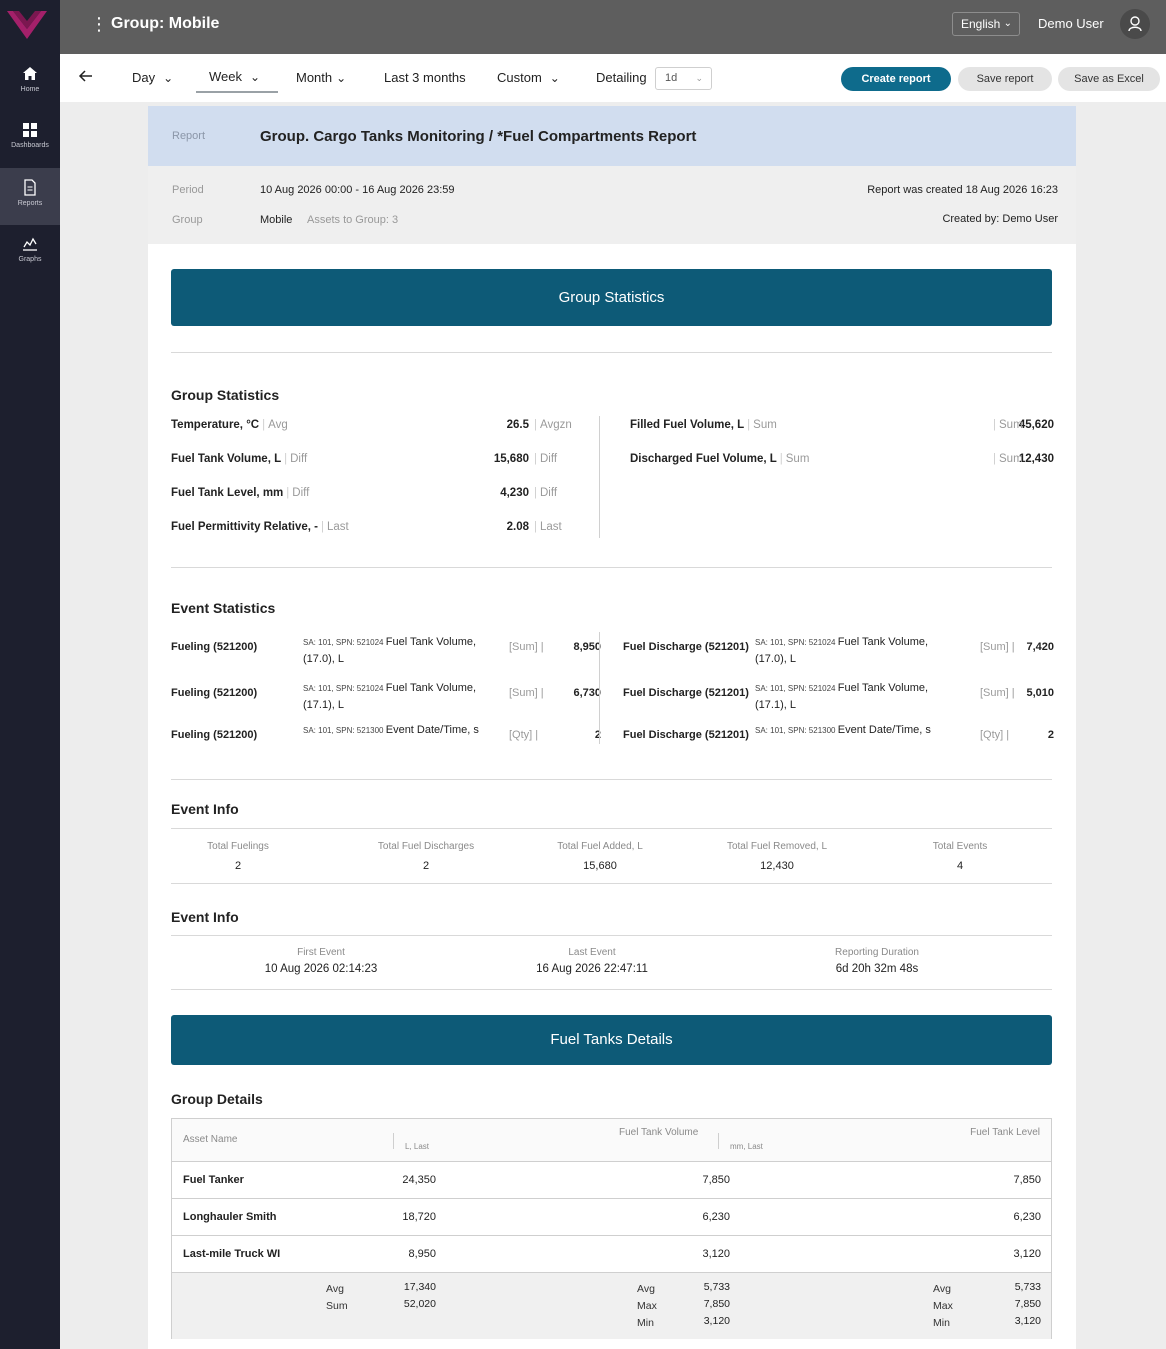  I want to click on stat-value-agg-text: Avgzn, so click(556, 425).